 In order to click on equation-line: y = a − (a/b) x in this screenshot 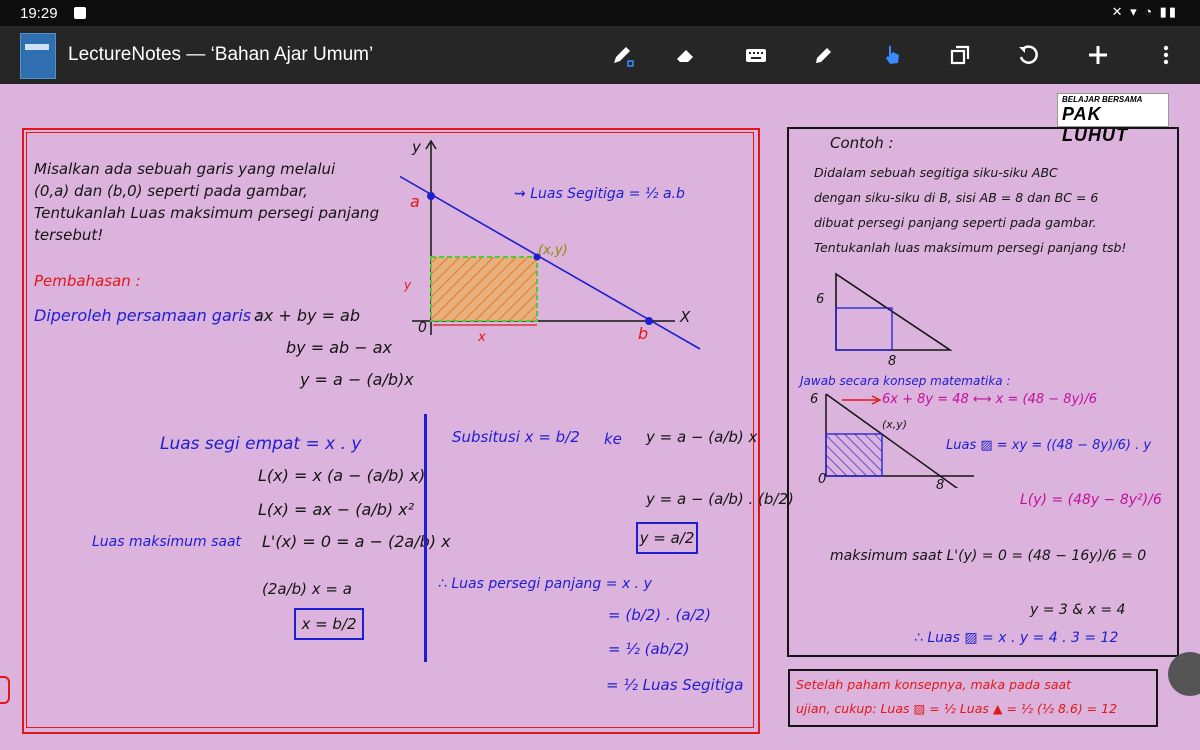, I will do `click(702, 437)`.